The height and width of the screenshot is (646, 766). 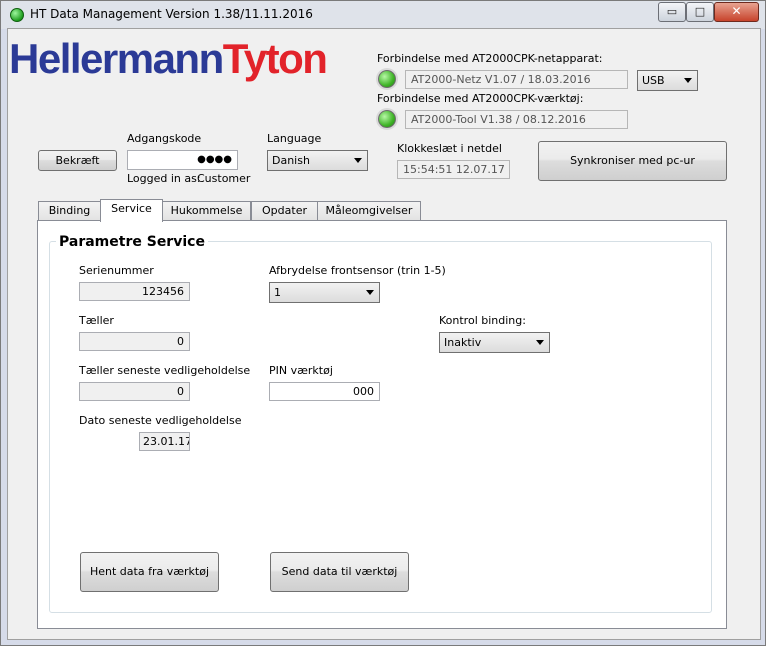 What do you see at coordinates (164, 178) in the screenshot?
I see `logged-in-label: Logged in as:` at bounding box center [164, 178].